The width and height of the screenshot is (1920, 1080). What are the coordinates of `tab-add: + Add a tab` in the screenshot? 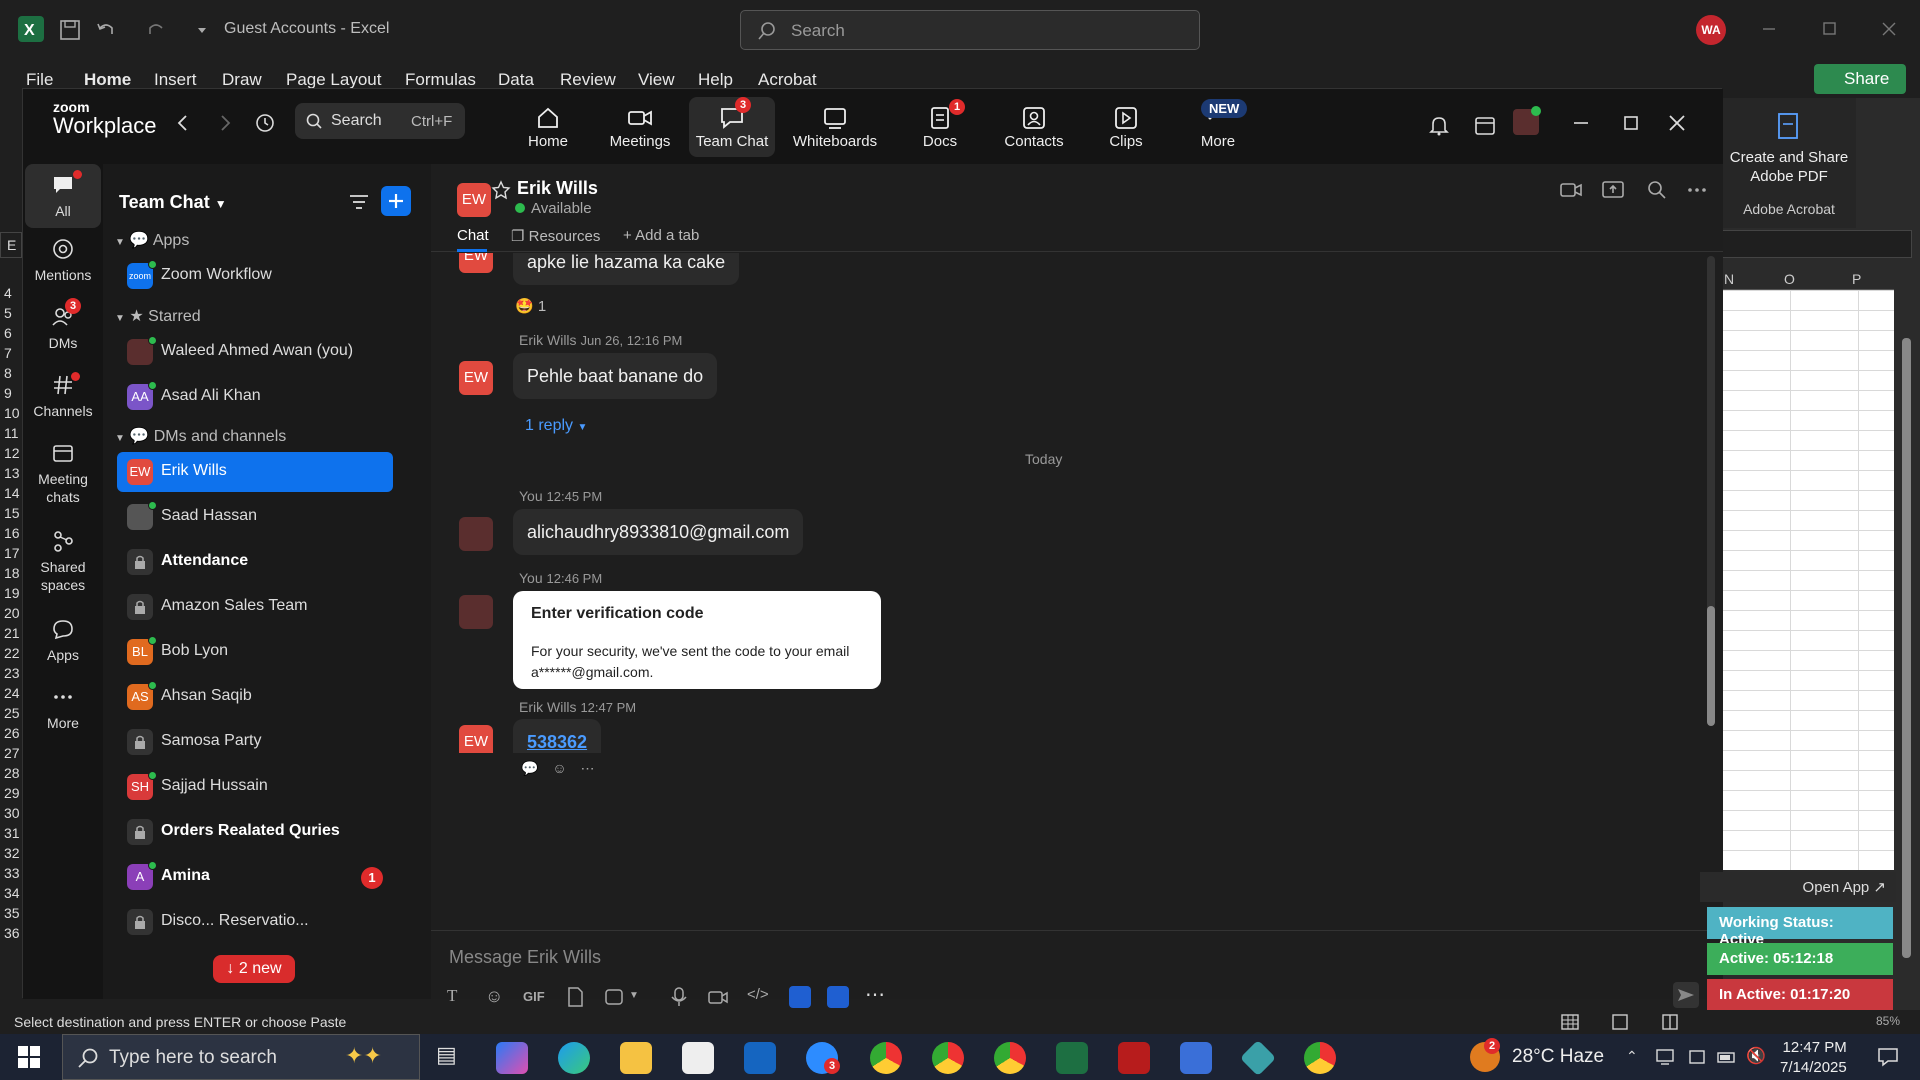 It's located at (661, 235).